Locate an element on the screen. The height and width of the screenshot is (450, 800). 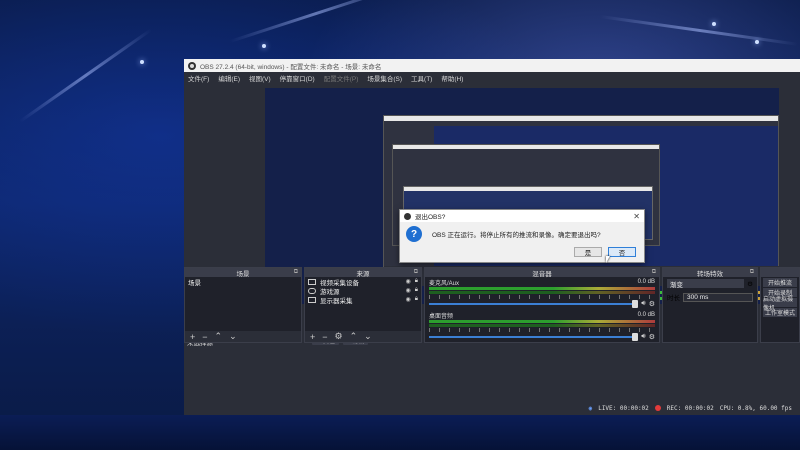
track-name: 桌面音频 is located at coordinates (441, 316).